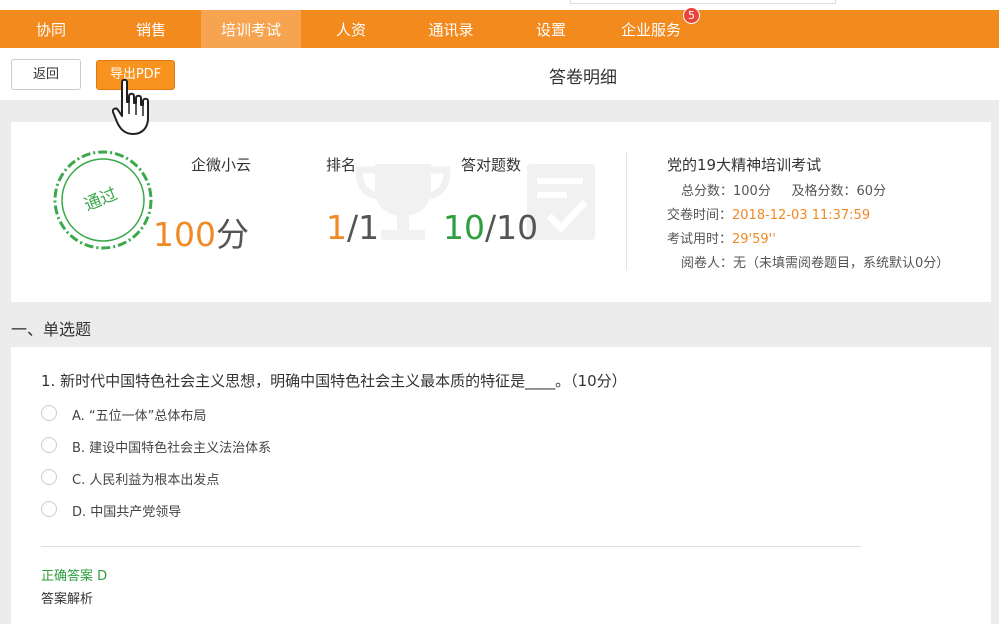 Image resolution: width=999 pixels, height=624 pixels. What do you see at coordinates (700, 239) in the screenshot?
I see `duration-label: 考试用时：` at bounding box center [700, 239].